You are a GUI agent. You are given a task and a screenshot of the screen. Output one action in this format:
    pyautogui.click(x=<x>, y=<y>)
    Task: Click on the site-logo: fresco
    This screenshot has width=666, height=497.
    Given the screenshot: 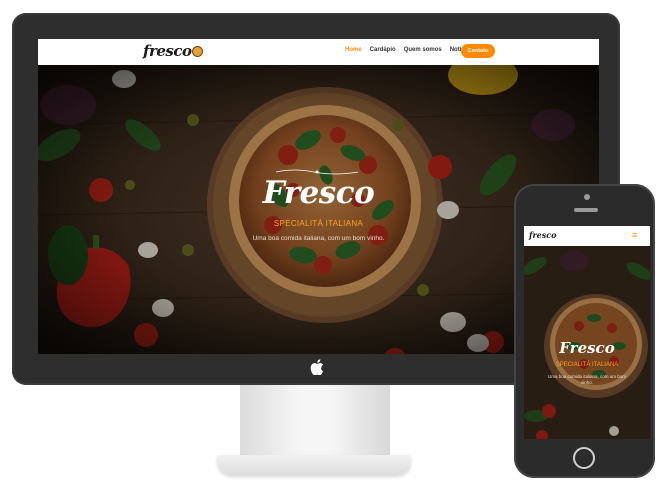 What is the action you would take?
    pyautogui.click(x=173, y=51)
    